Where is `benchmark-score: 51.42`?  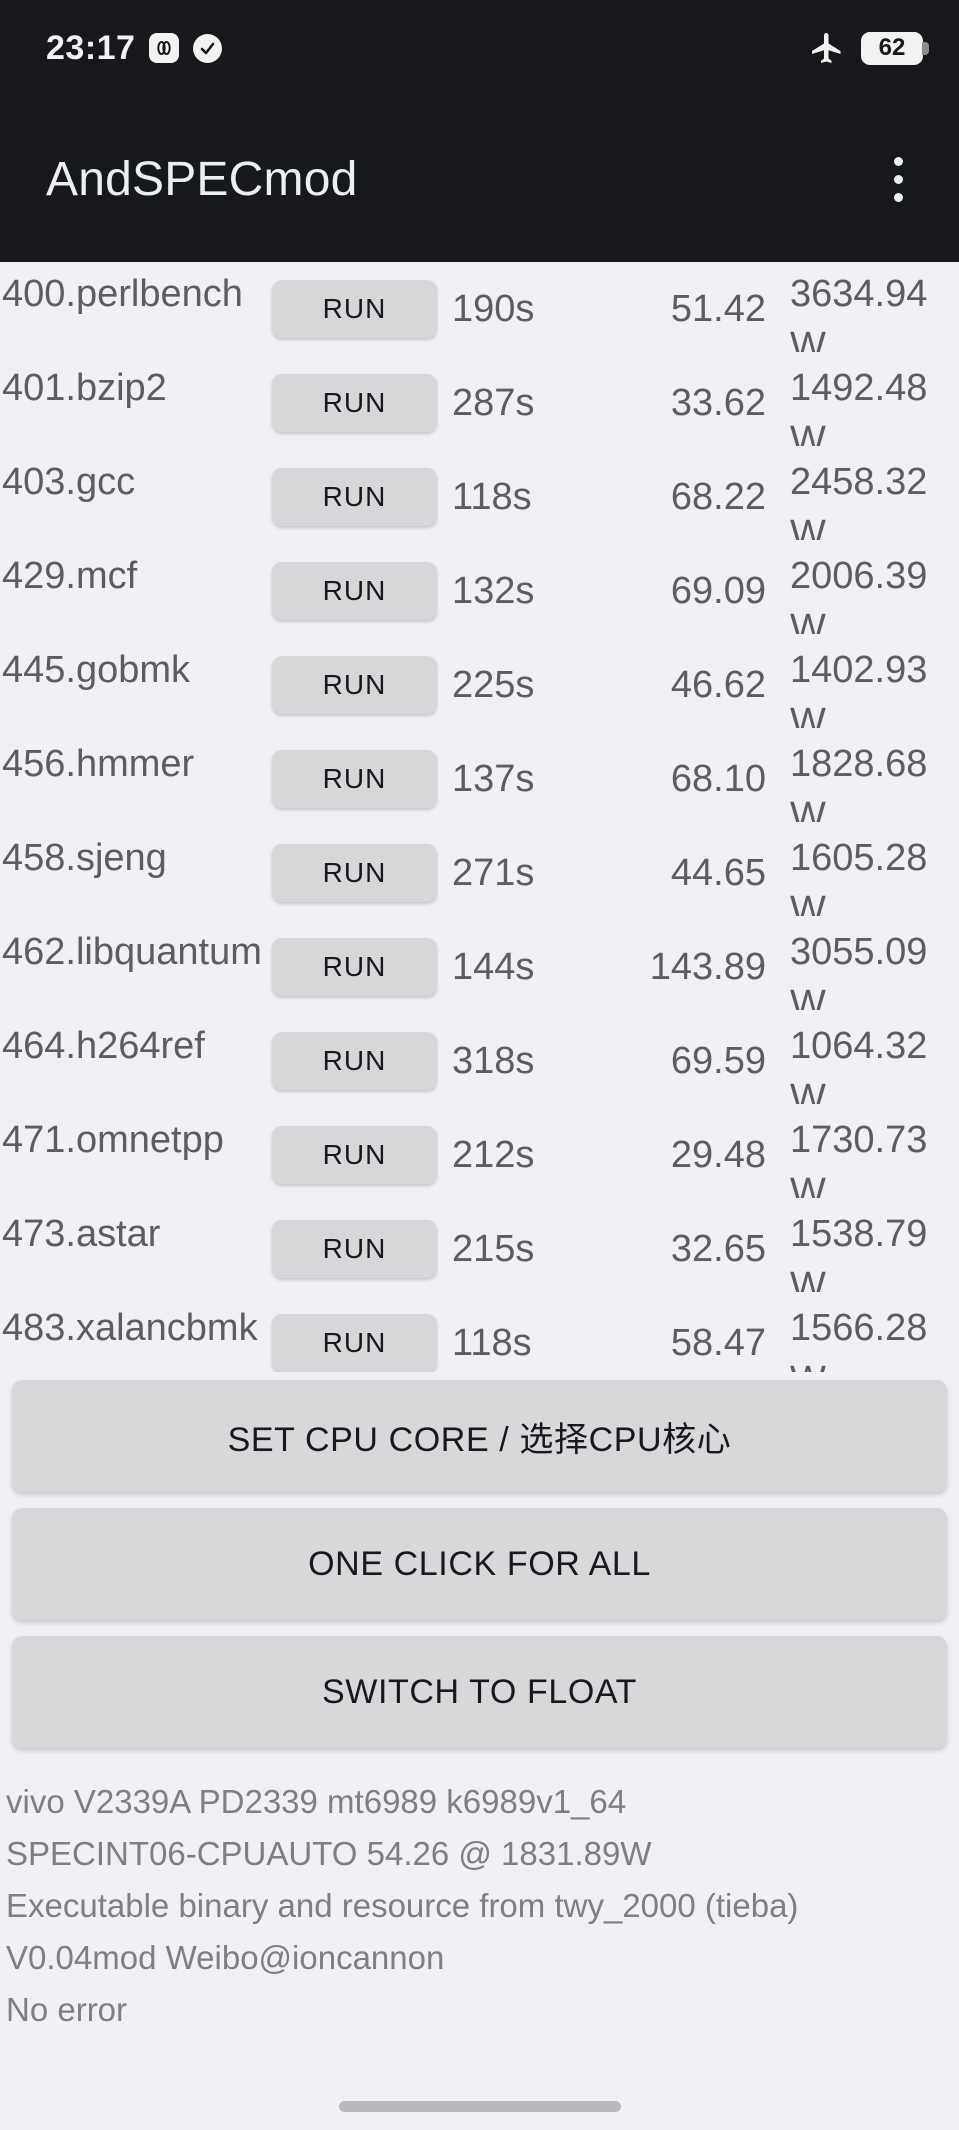 benchmark-score: 51.42 is located at coordinates (718, 309).